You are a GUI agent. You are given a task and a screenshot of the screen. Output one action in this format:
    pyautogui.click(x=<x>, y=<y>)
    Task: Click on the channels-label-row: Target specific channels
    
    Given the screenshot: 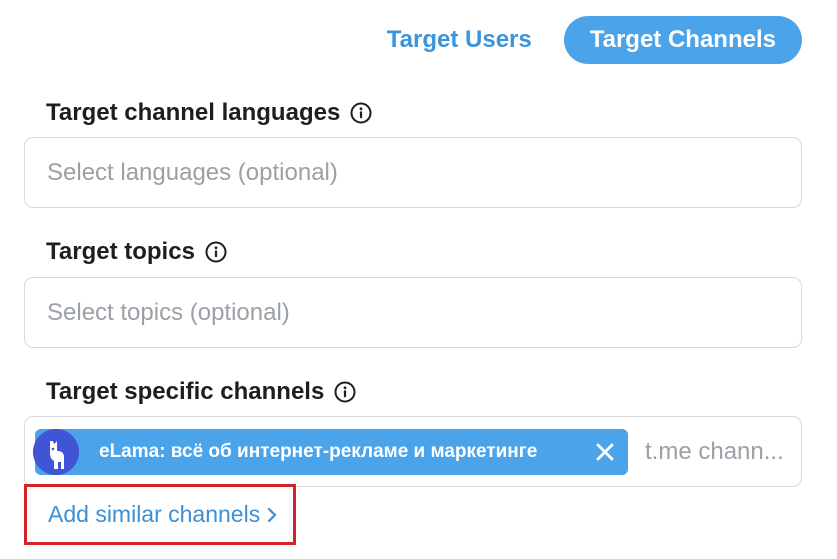 What is the action you would take?
    pyautogui.click(x=201, y=392)
    